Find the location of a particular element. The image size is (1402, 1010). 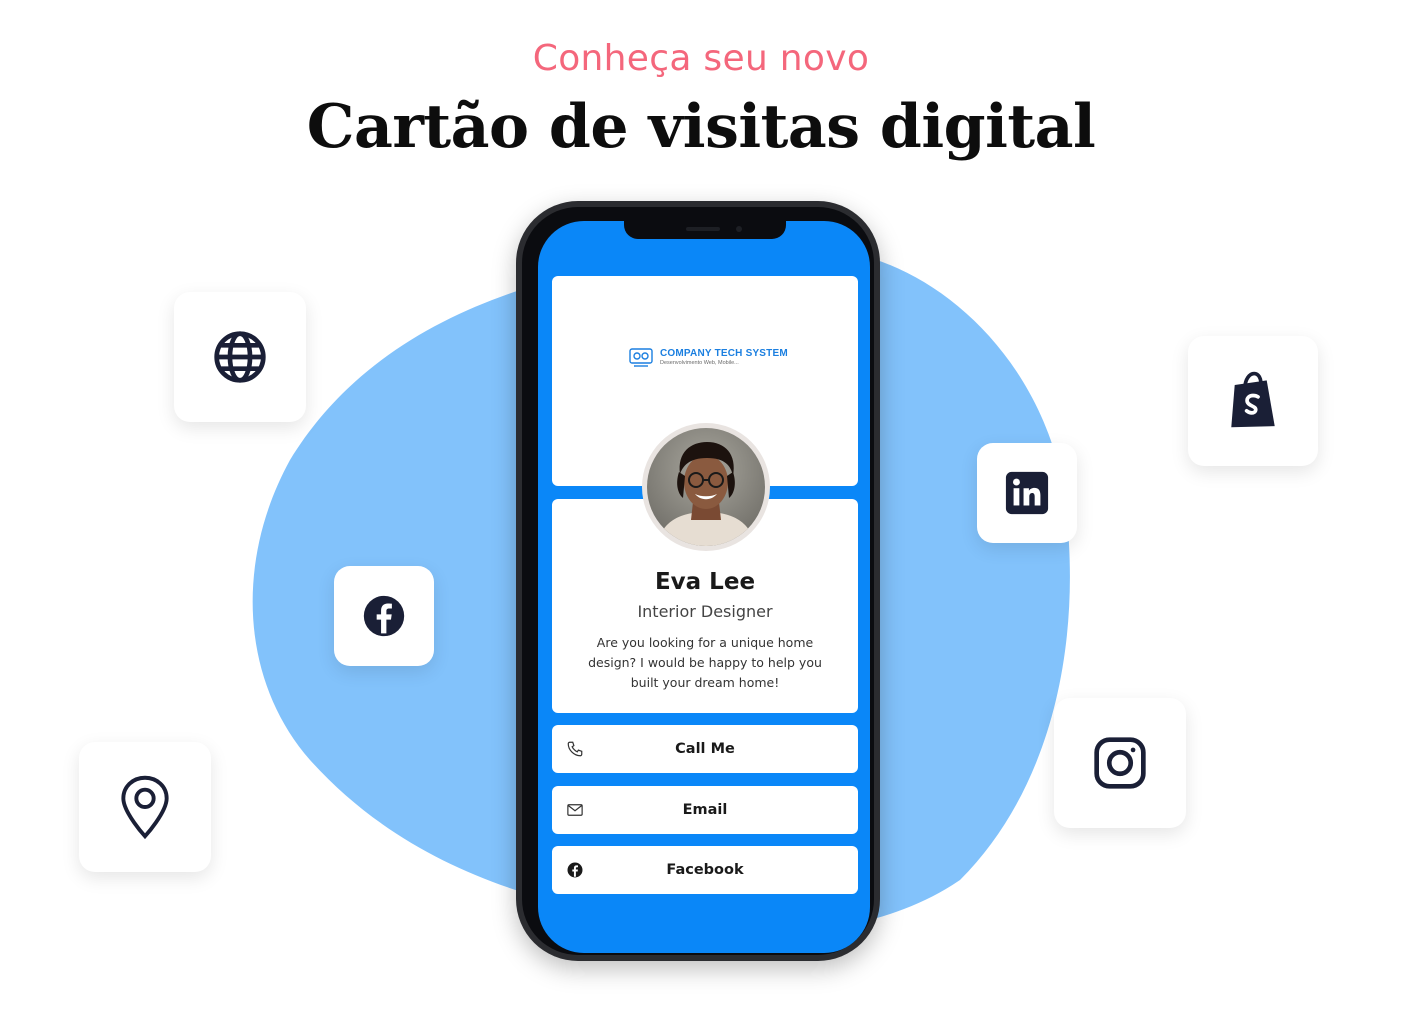

facebook-tile is located at coordinates (384, 616).